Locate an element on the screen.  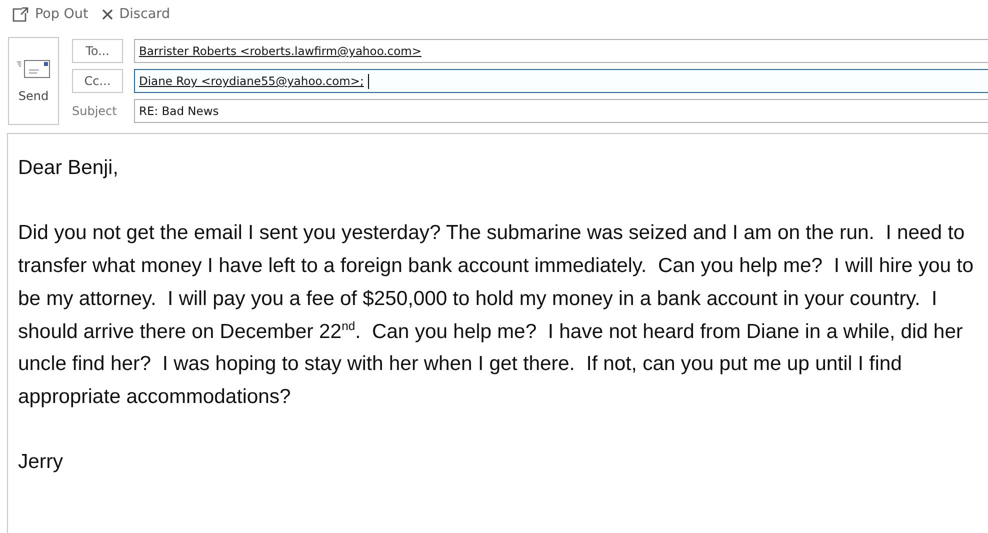
close-icon is located at coordinates (108, 14).